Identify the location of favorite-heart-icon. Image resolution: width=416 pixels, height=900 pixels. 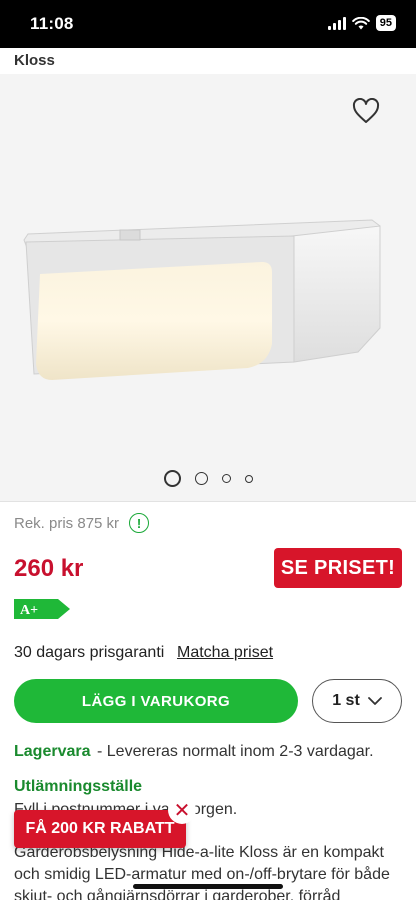
(366, 111).